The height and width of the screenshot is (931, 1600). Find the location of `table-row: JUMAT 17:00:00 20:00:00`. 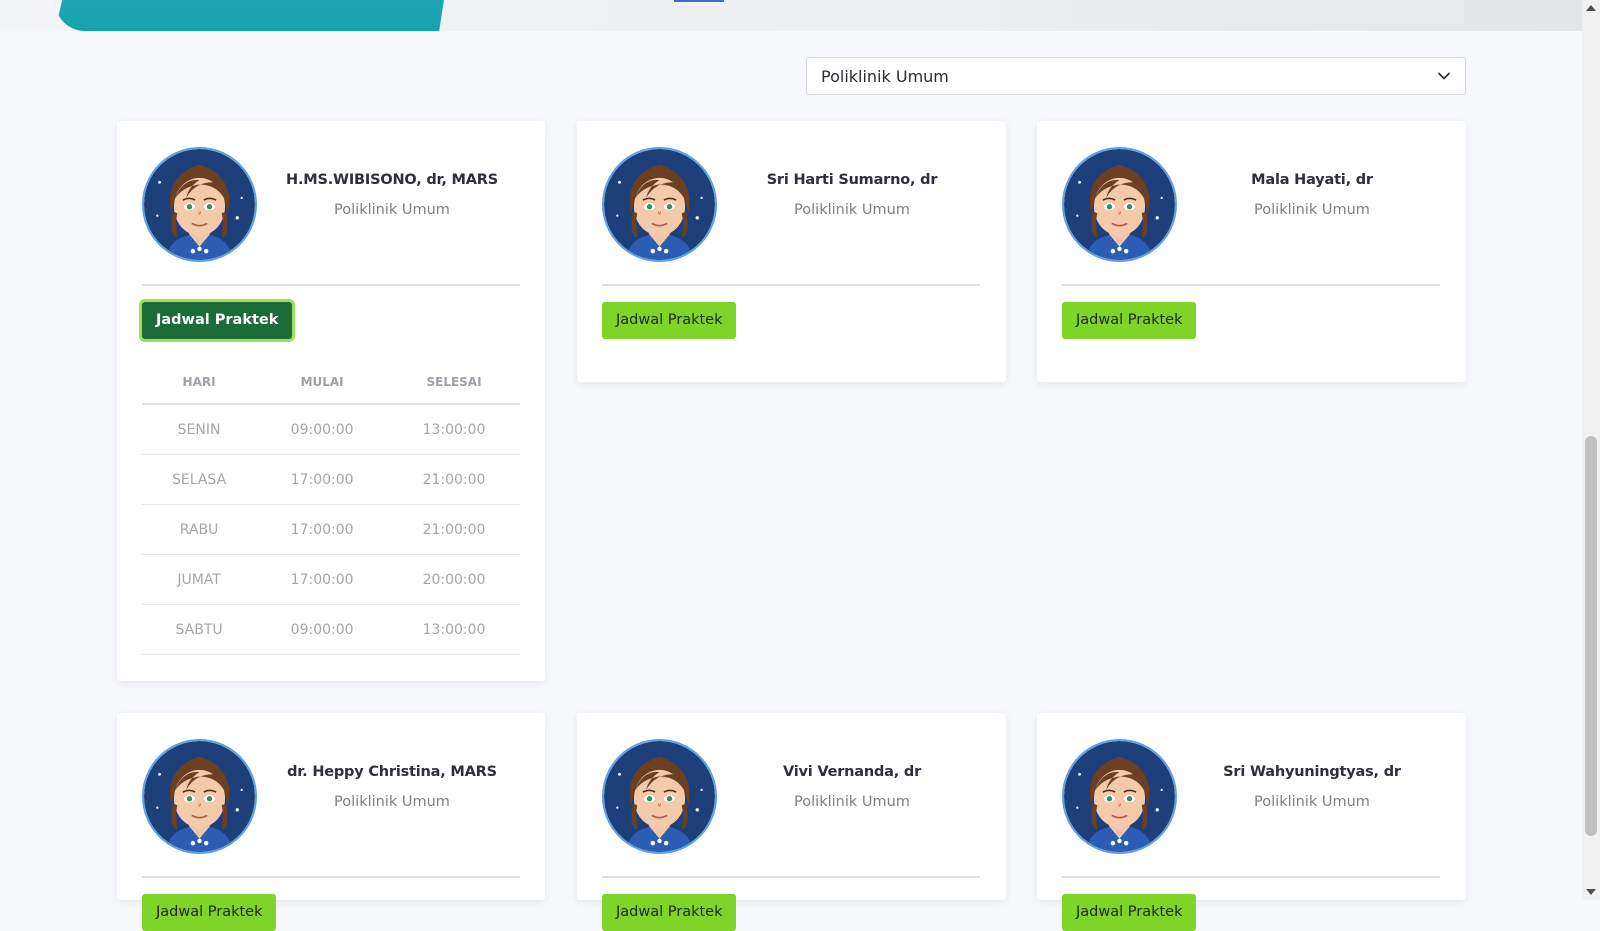

table-row: JUMAT 17:00:00 20:00:00 is located at coordinates (331, 579).